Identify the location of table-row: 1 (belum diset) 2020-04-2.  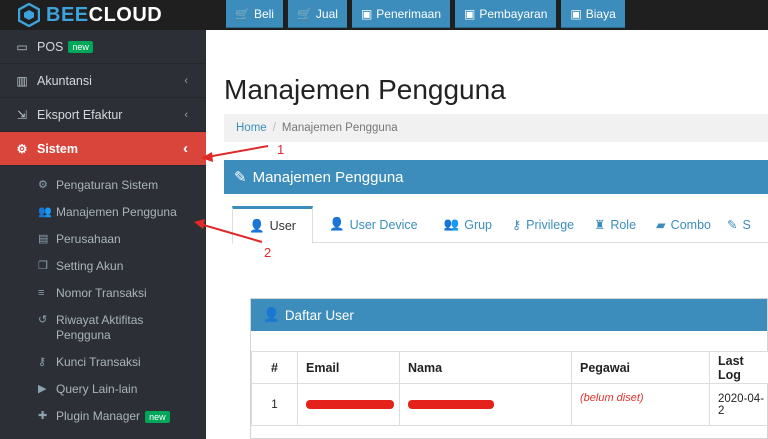
(509, 404).